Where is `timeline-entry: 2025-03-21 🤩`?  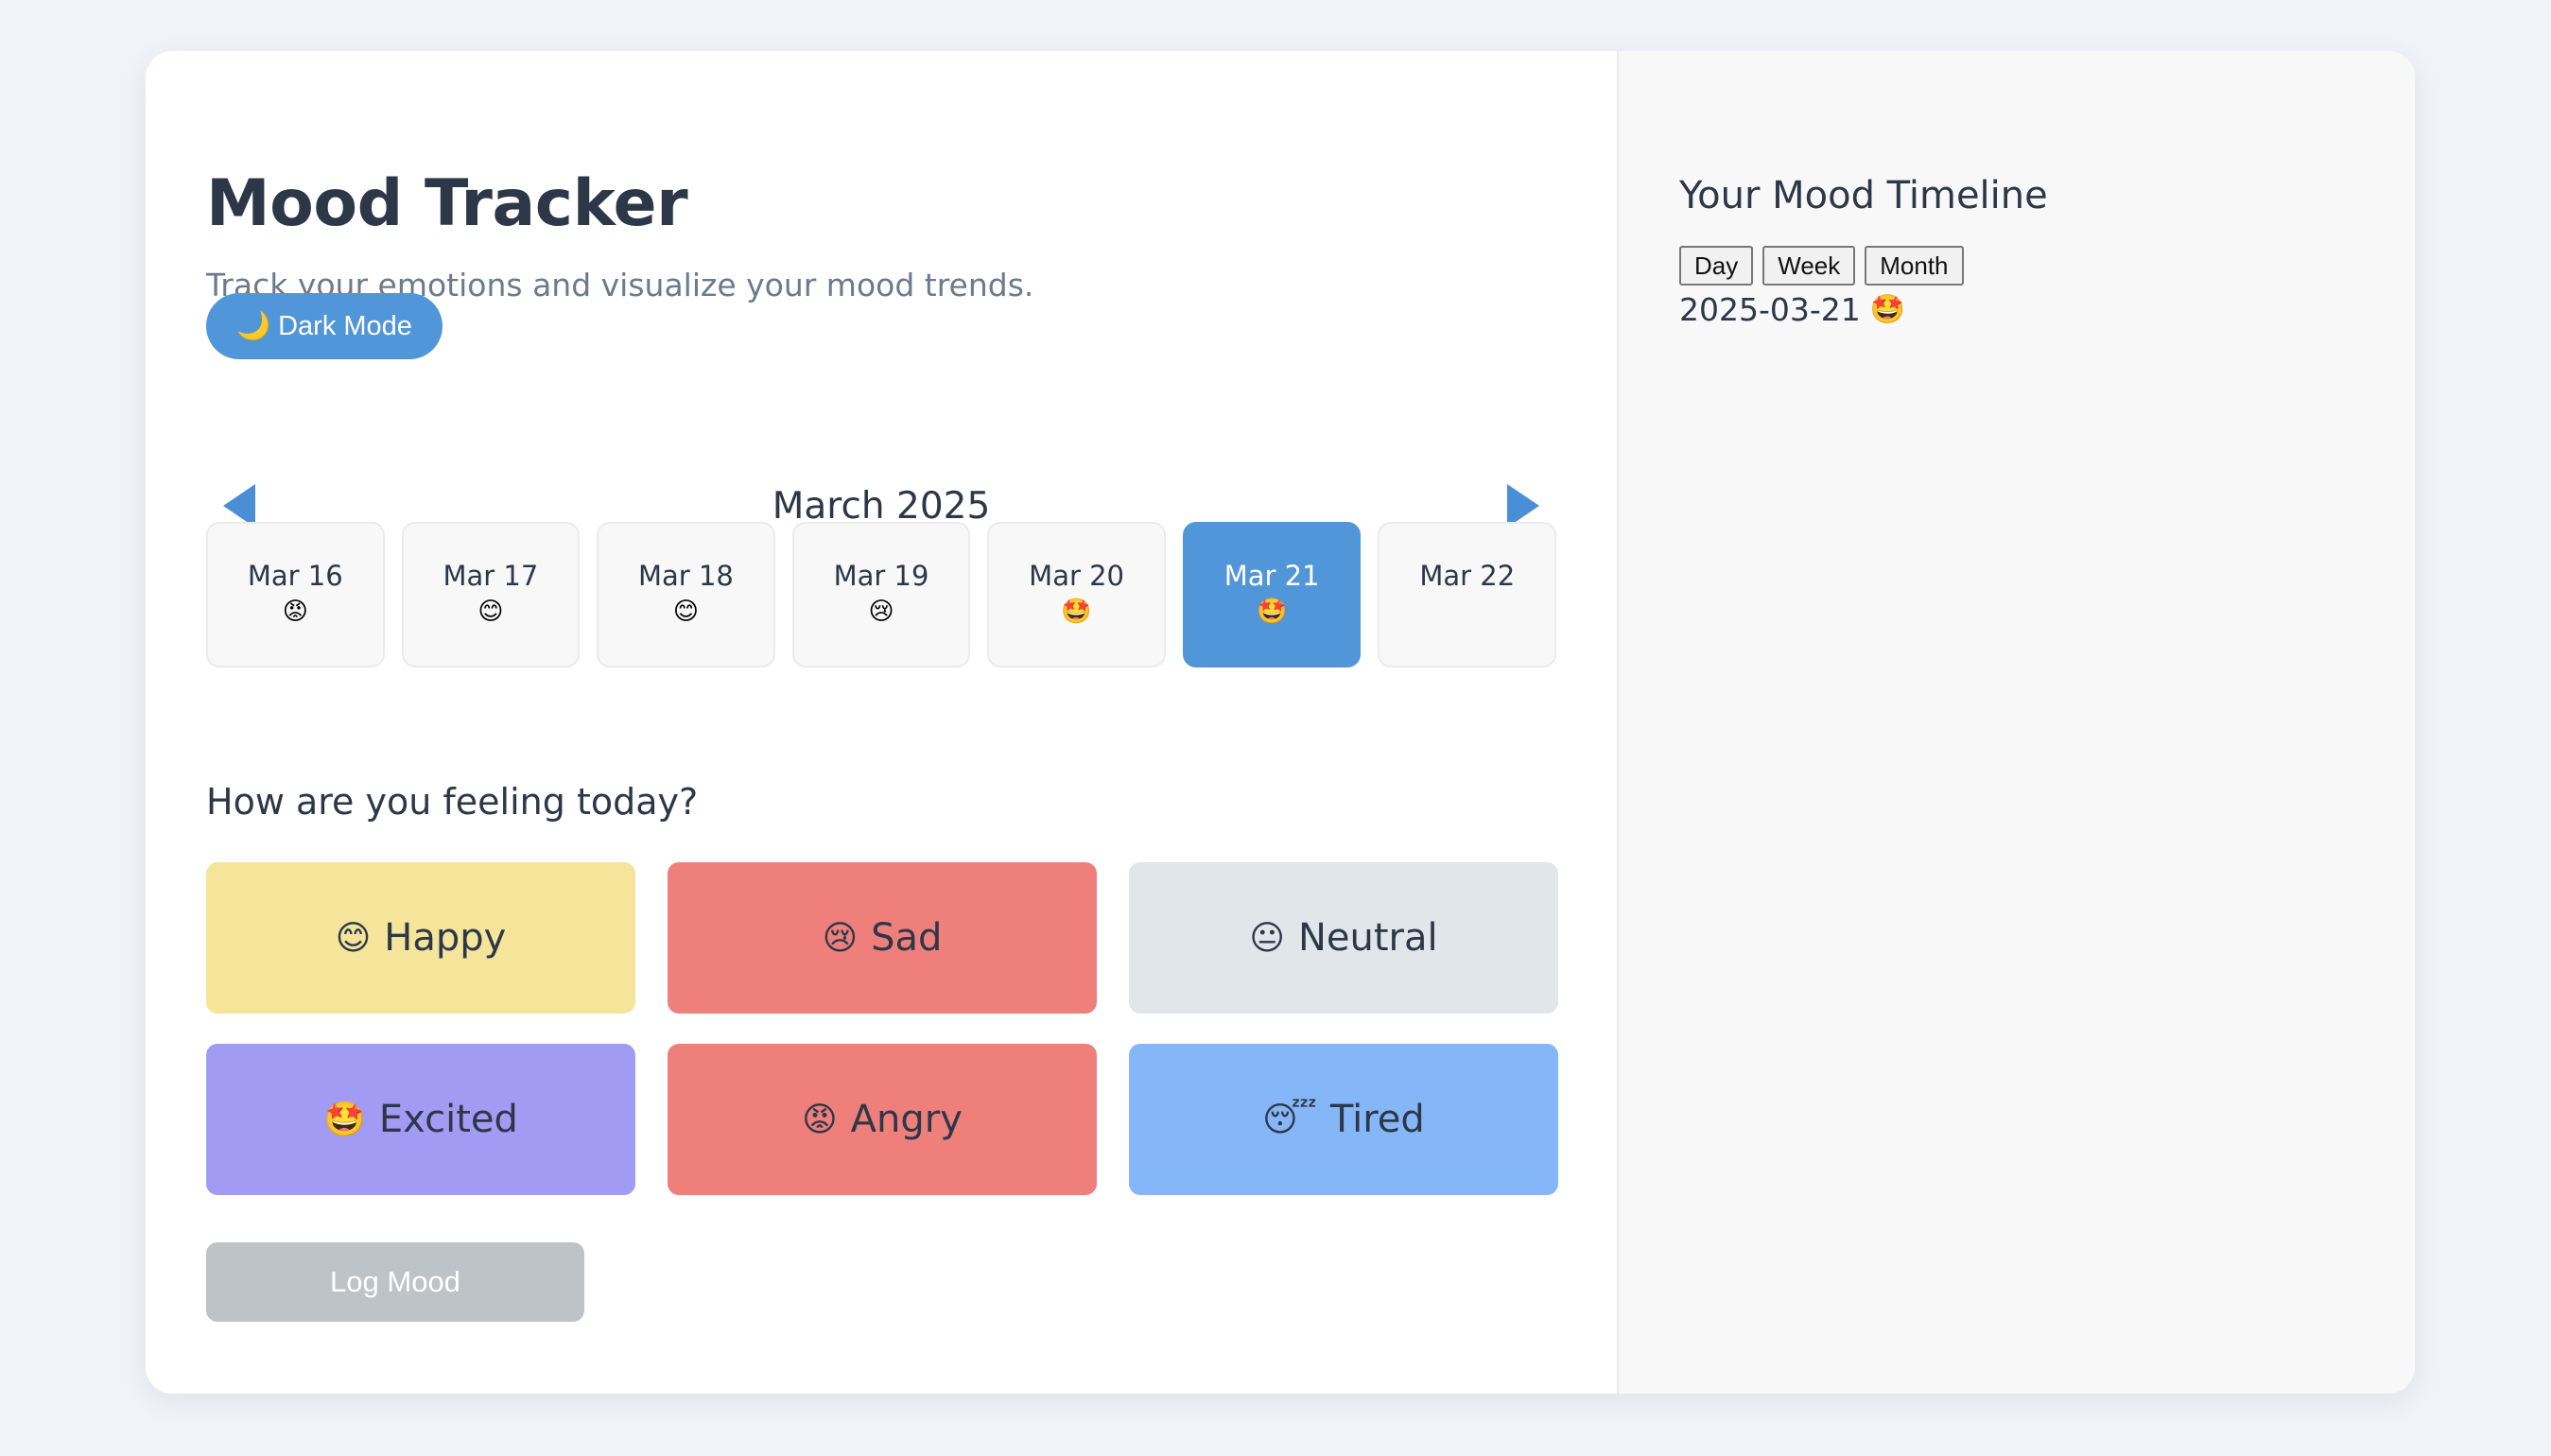
timeline-entry: 2025-03-21 🤩 is located at coordinates (2016, 309).